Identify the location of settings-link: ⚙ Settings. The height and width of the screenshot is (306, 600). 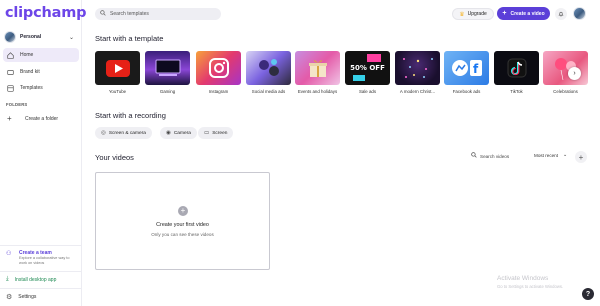
(21, 297).